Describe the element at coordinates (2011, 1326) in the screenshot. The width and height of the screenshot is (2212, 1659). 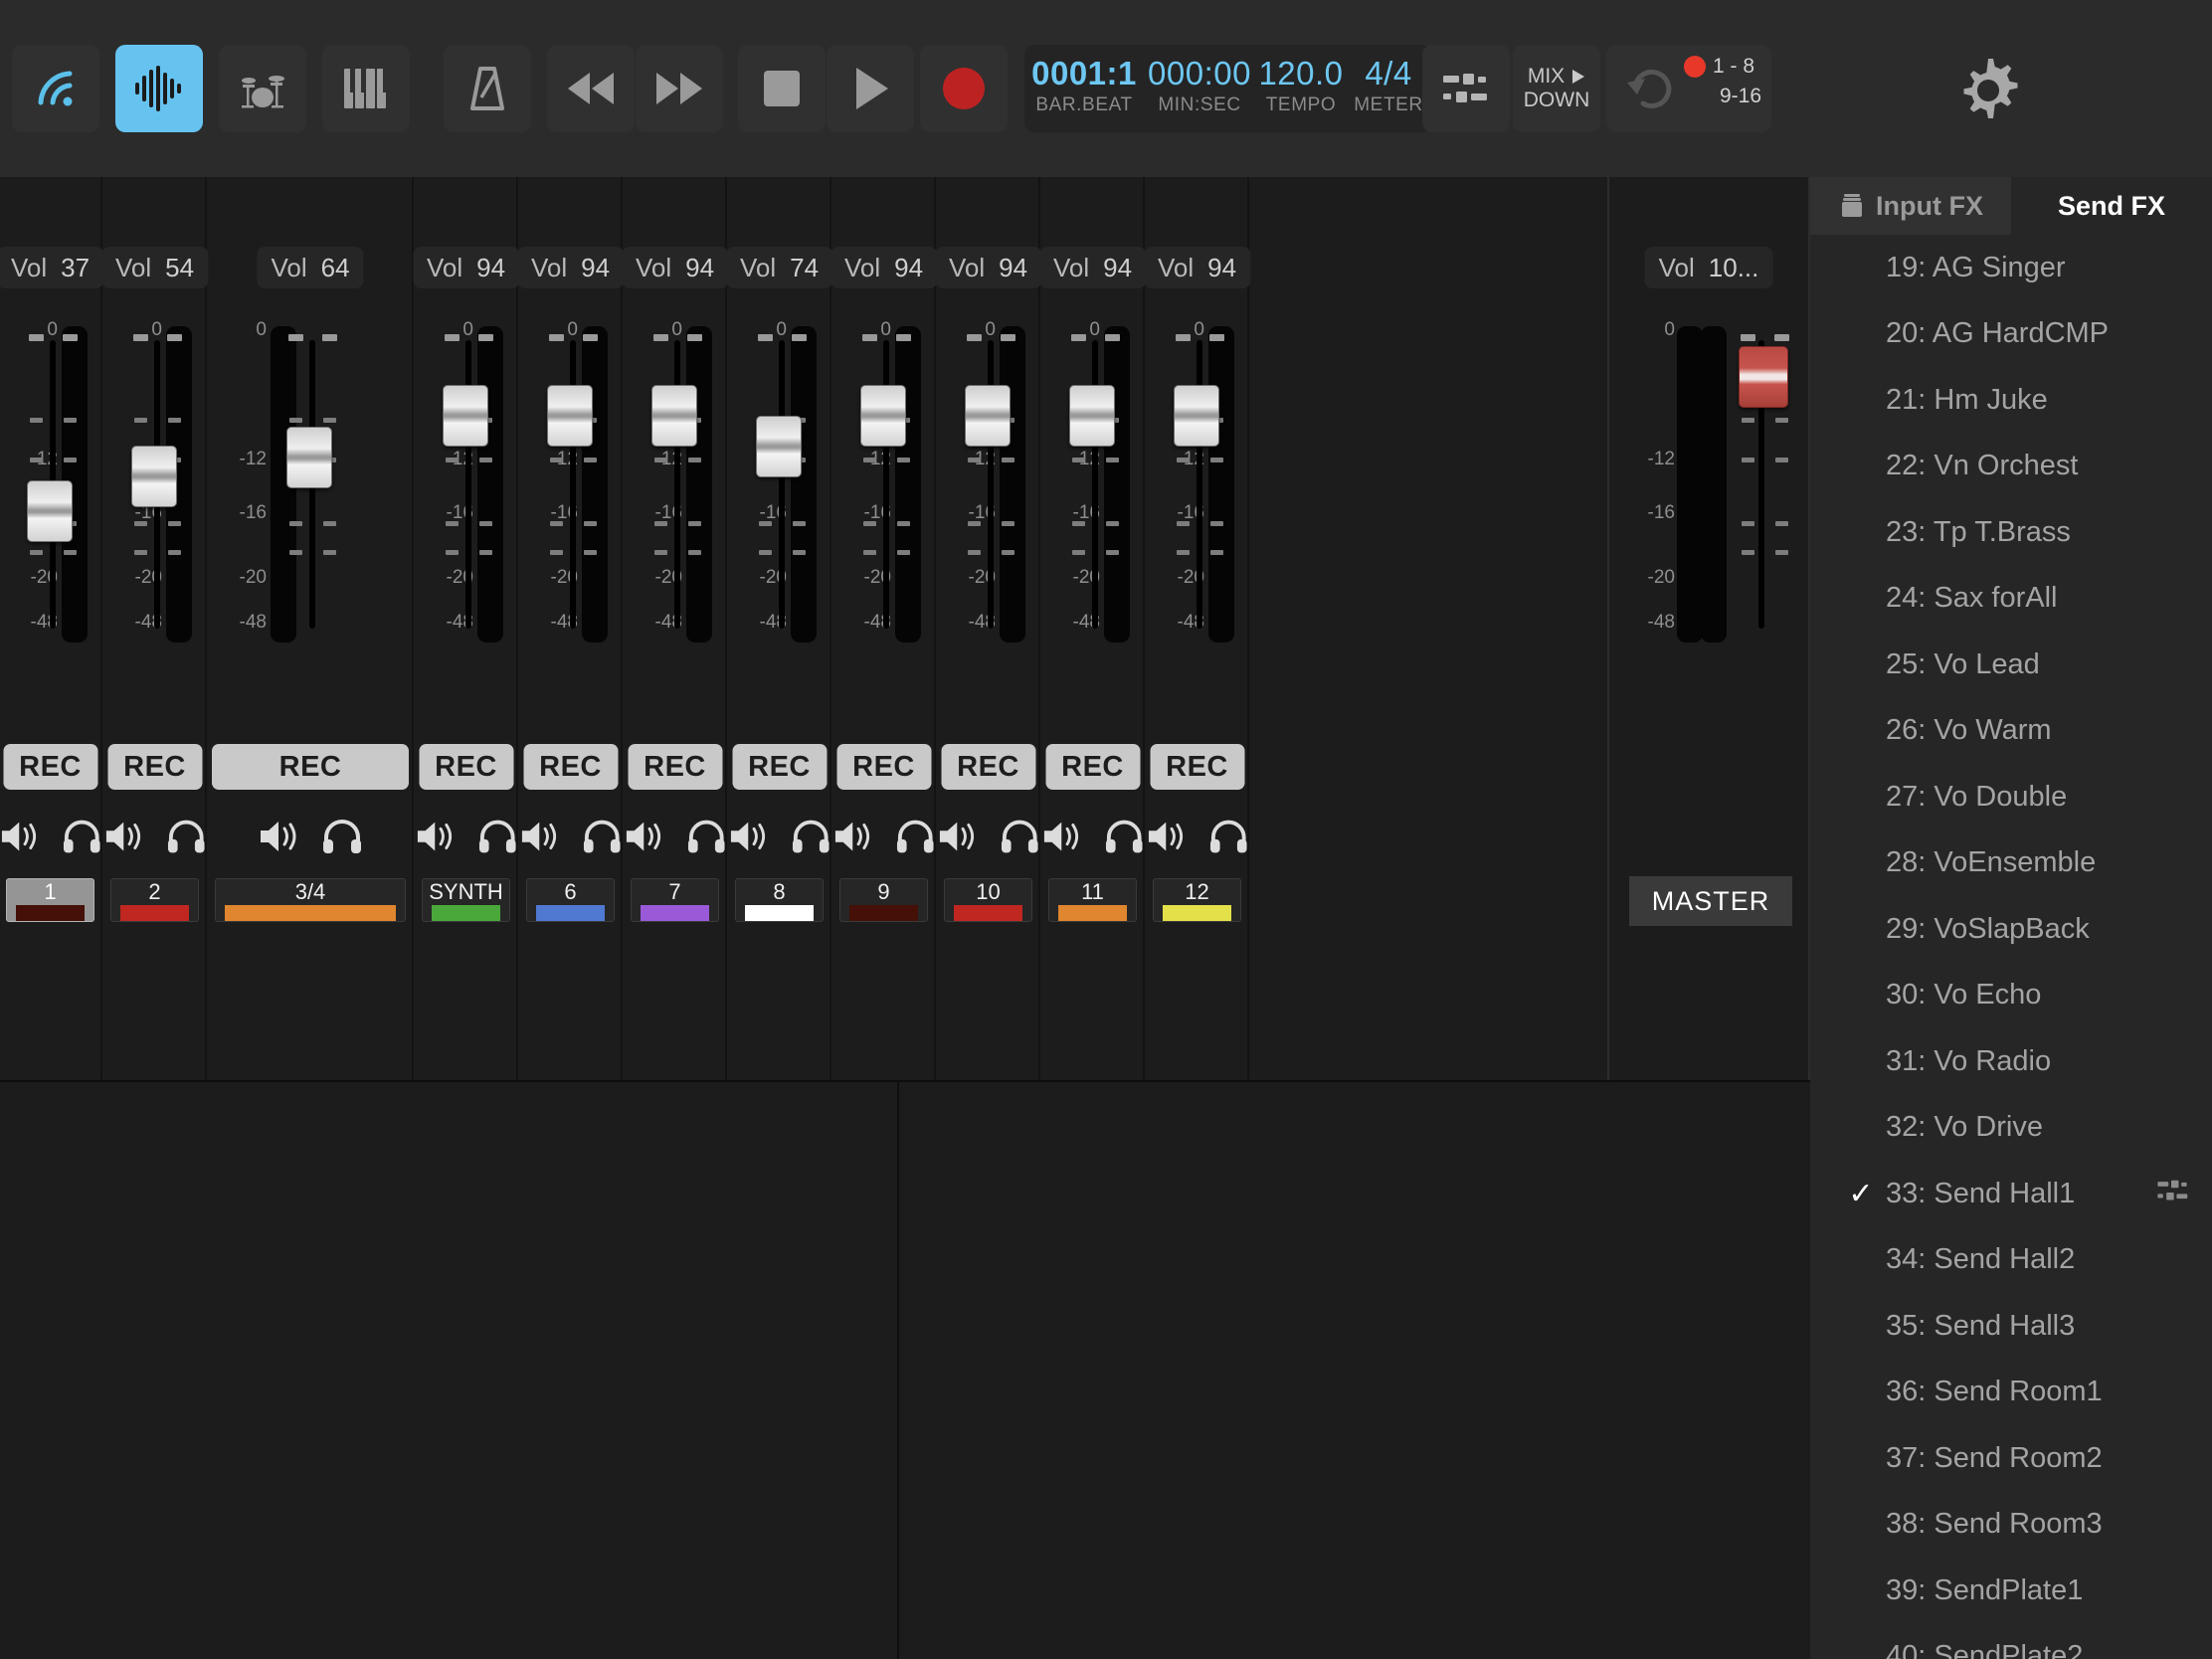
I see `fx-preset-item: 35: Send Hall3` at that location.